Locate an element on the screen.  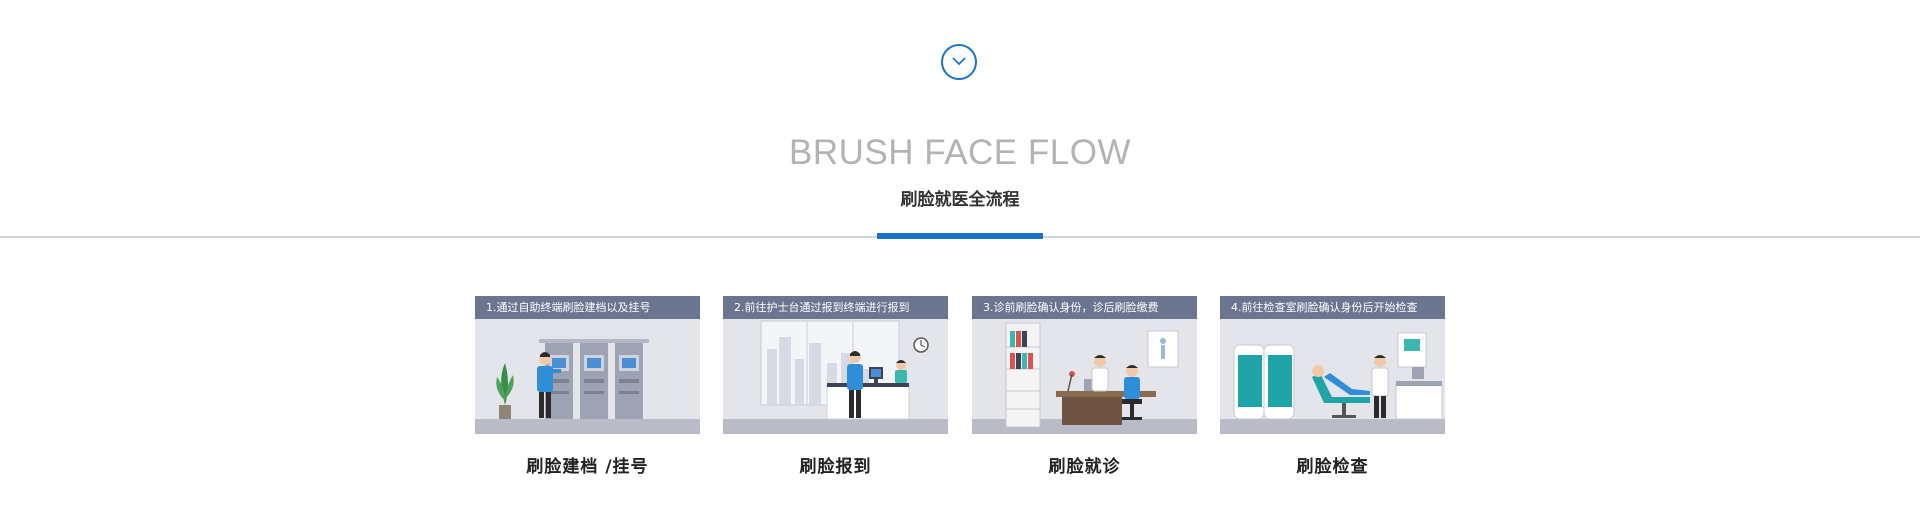
step-card-label: 刷脸建档 /挂号 is located at coordinates (587, 467).